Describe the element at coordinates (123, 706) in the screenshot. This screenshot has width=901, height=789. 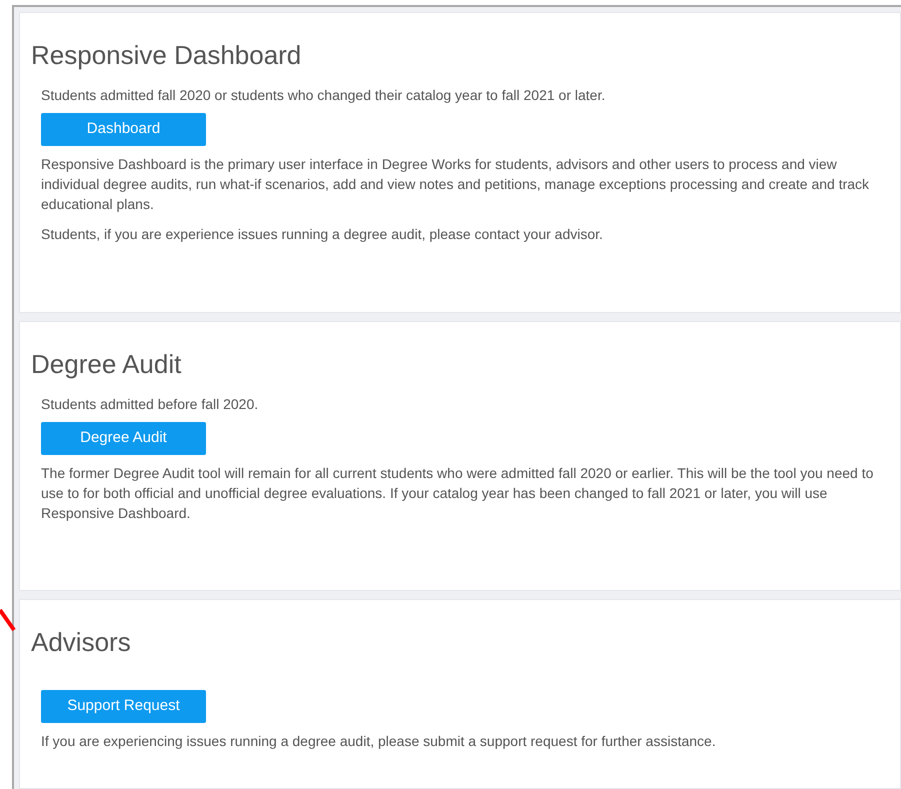
I see `section-button: Support Request` at that location.